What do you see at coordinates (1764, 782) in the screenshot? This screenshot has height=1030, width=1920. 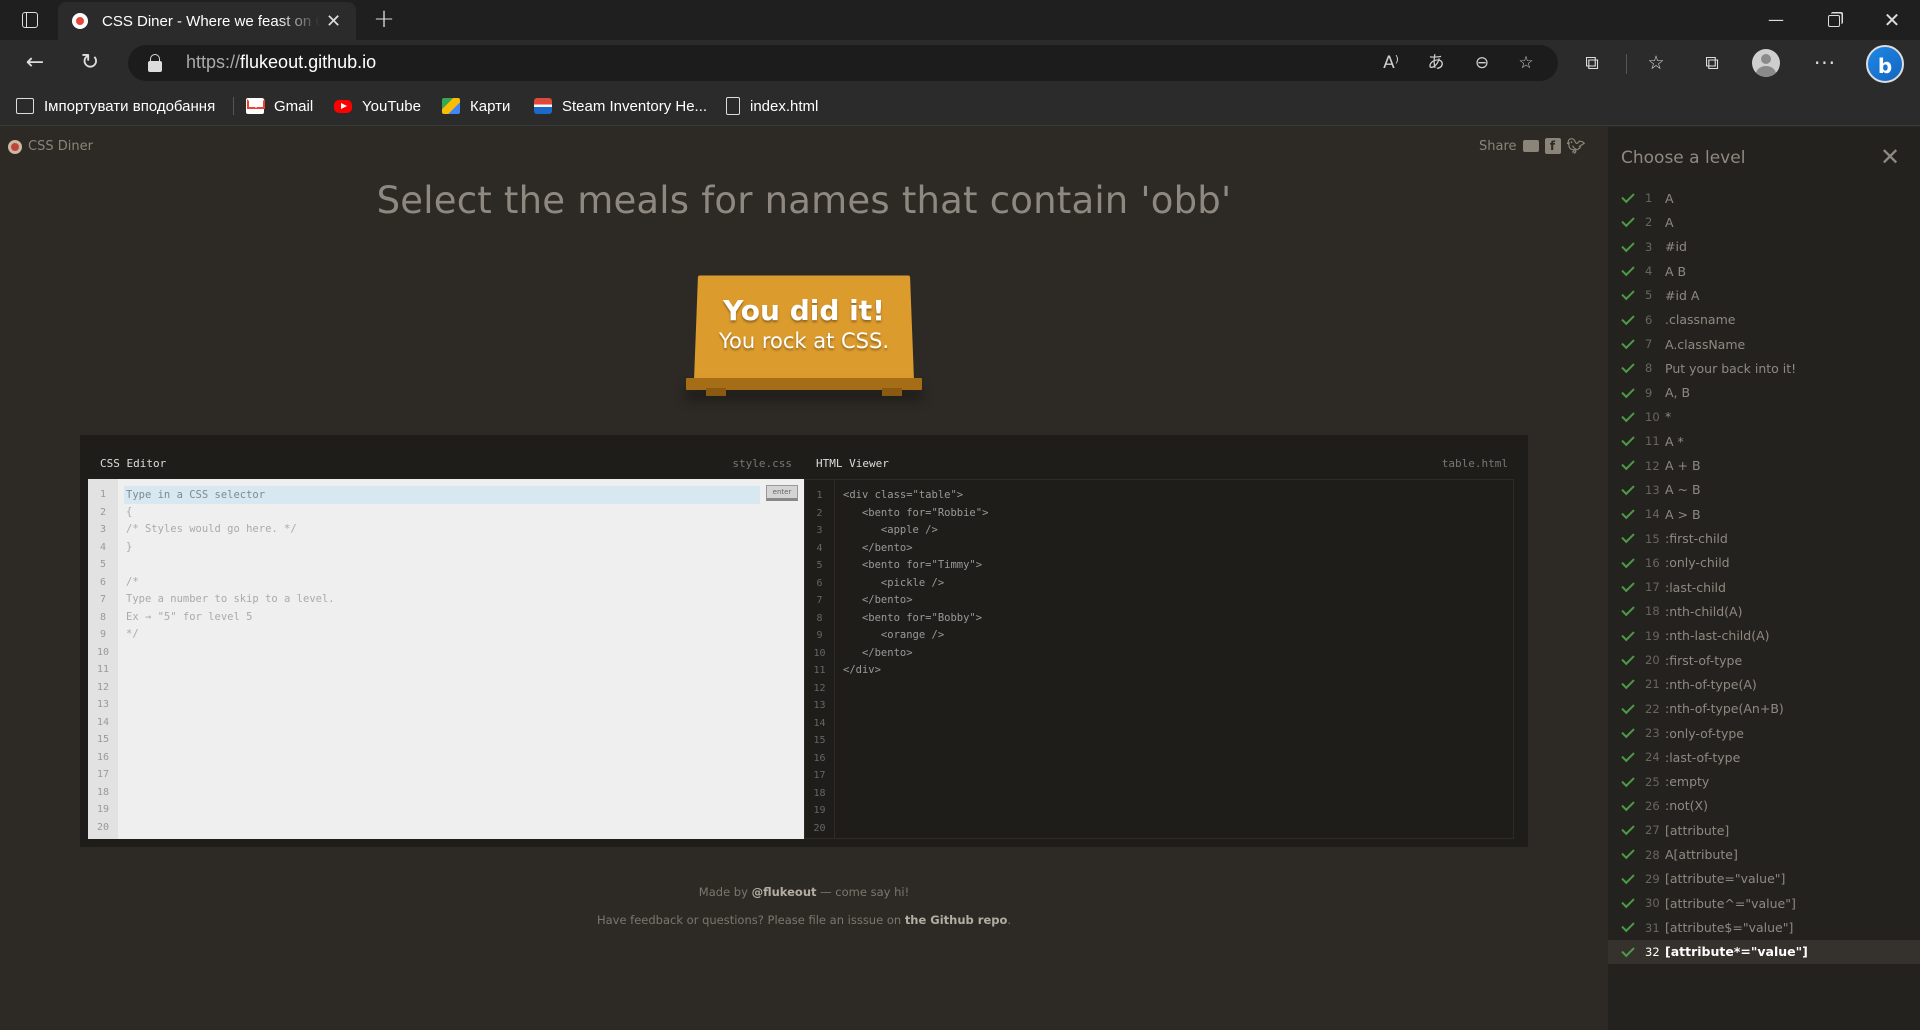 I see `level-item-25: 25:empty` at bounding box center [1764, 782].